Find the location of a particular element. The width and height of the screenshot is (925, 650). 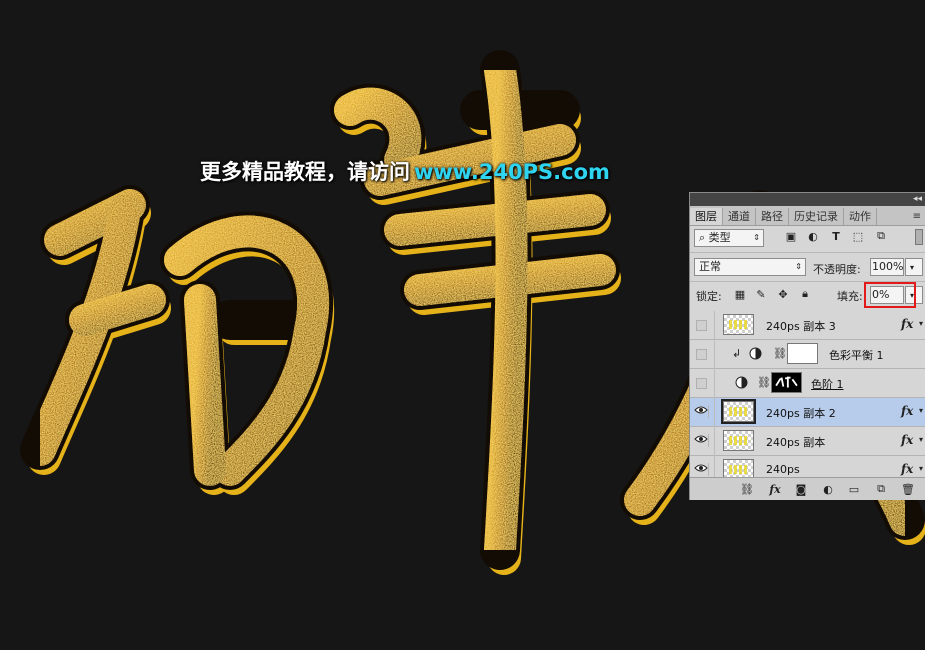

collapse-icon: ◂◂ is located at coordinates (917, 199).